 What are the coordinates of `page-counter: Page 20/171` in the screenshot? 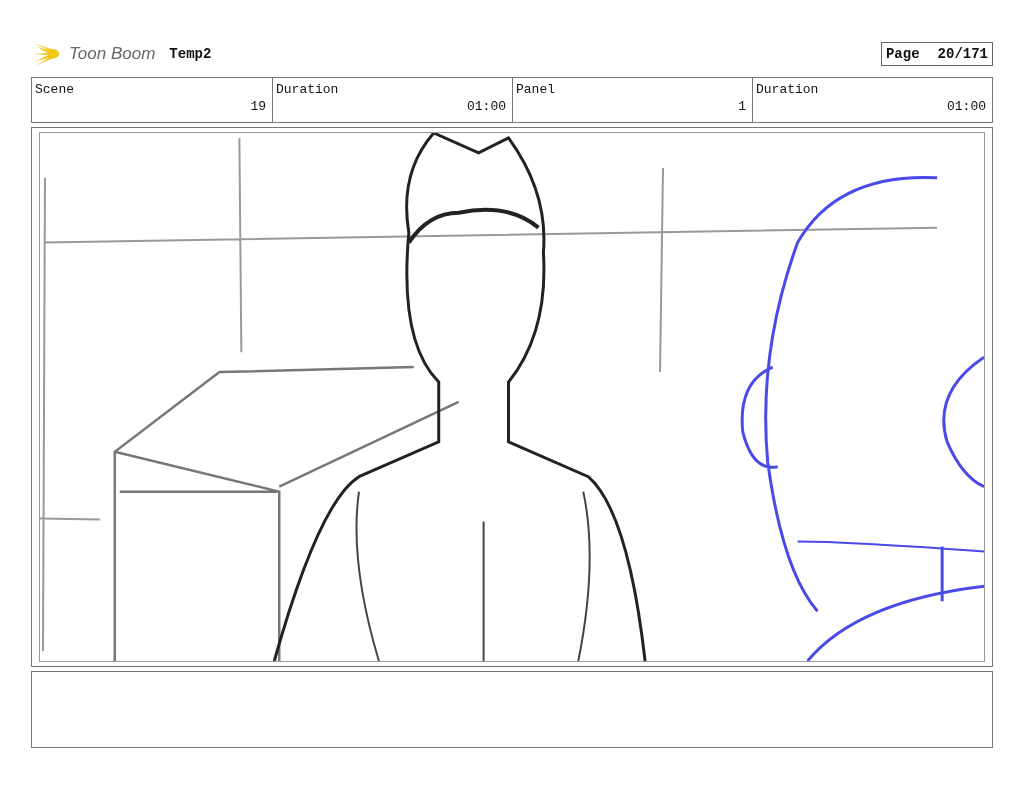 It's located at (936, 54).